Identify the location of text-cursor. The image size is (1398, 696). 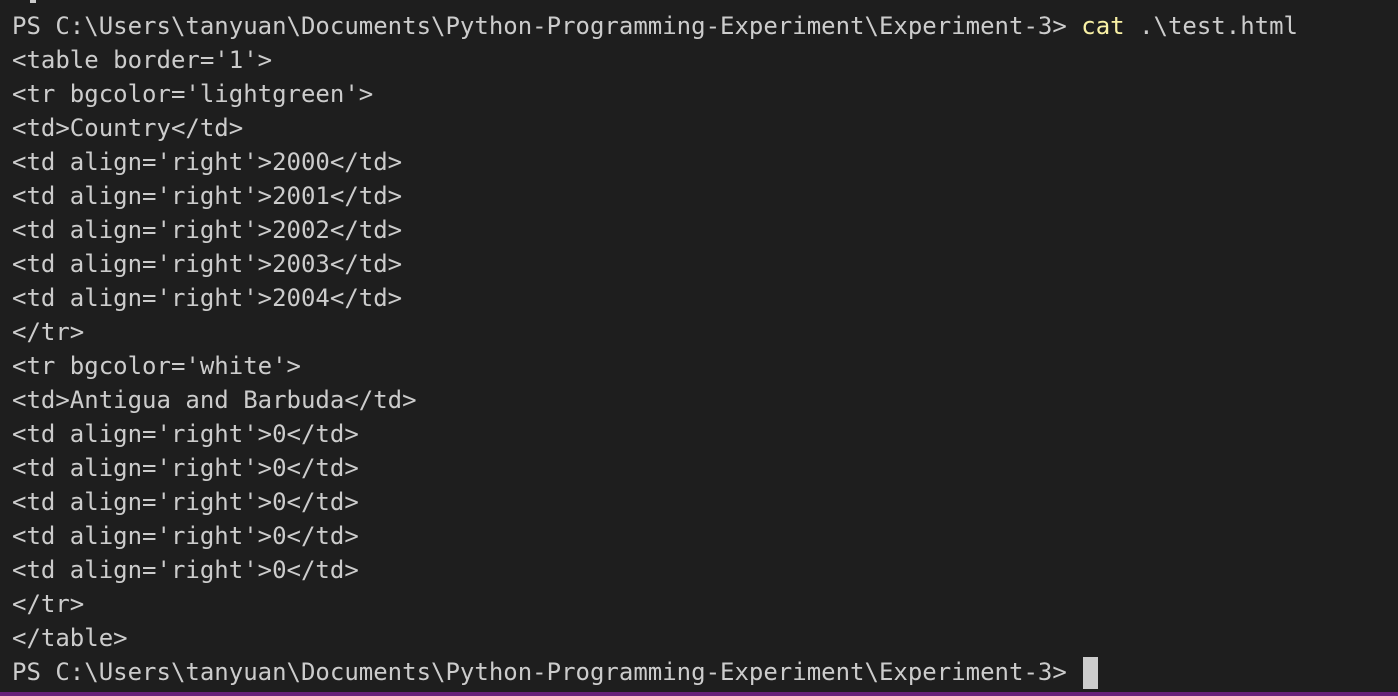
(1091, 673).